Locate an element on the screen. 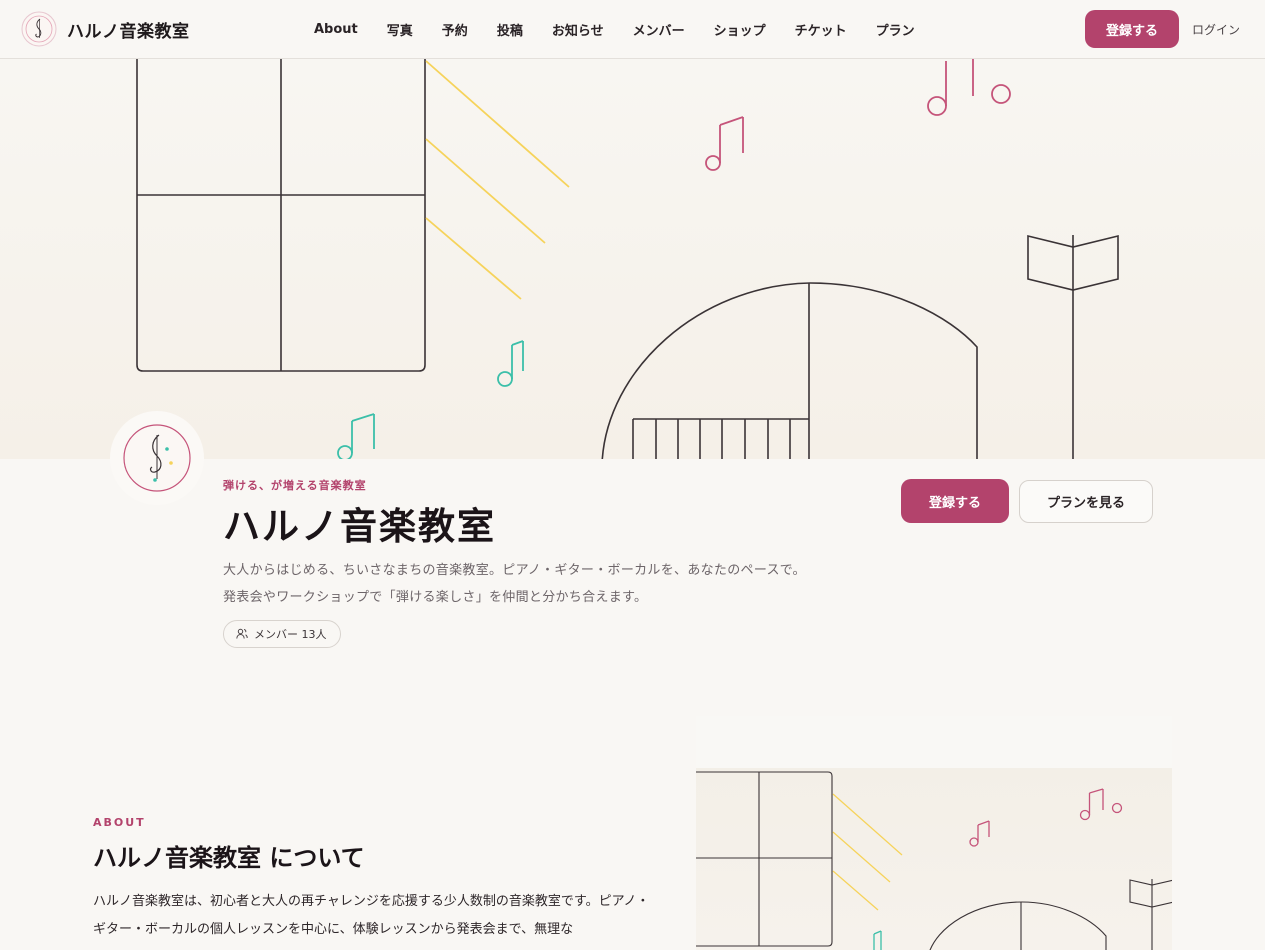  main-nav: About 写真 予約 投稿 お知らせ メンバー ショップ チケット プラン is located at coordinates (629, 29).